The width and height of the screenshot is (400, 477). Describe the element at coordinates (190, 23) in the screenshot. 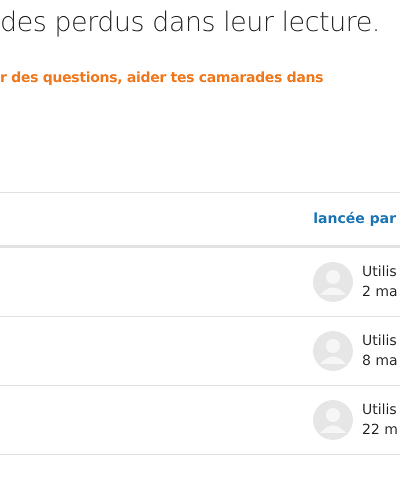

I see `intro-text: des perdus dans leur lecture.` at that location.